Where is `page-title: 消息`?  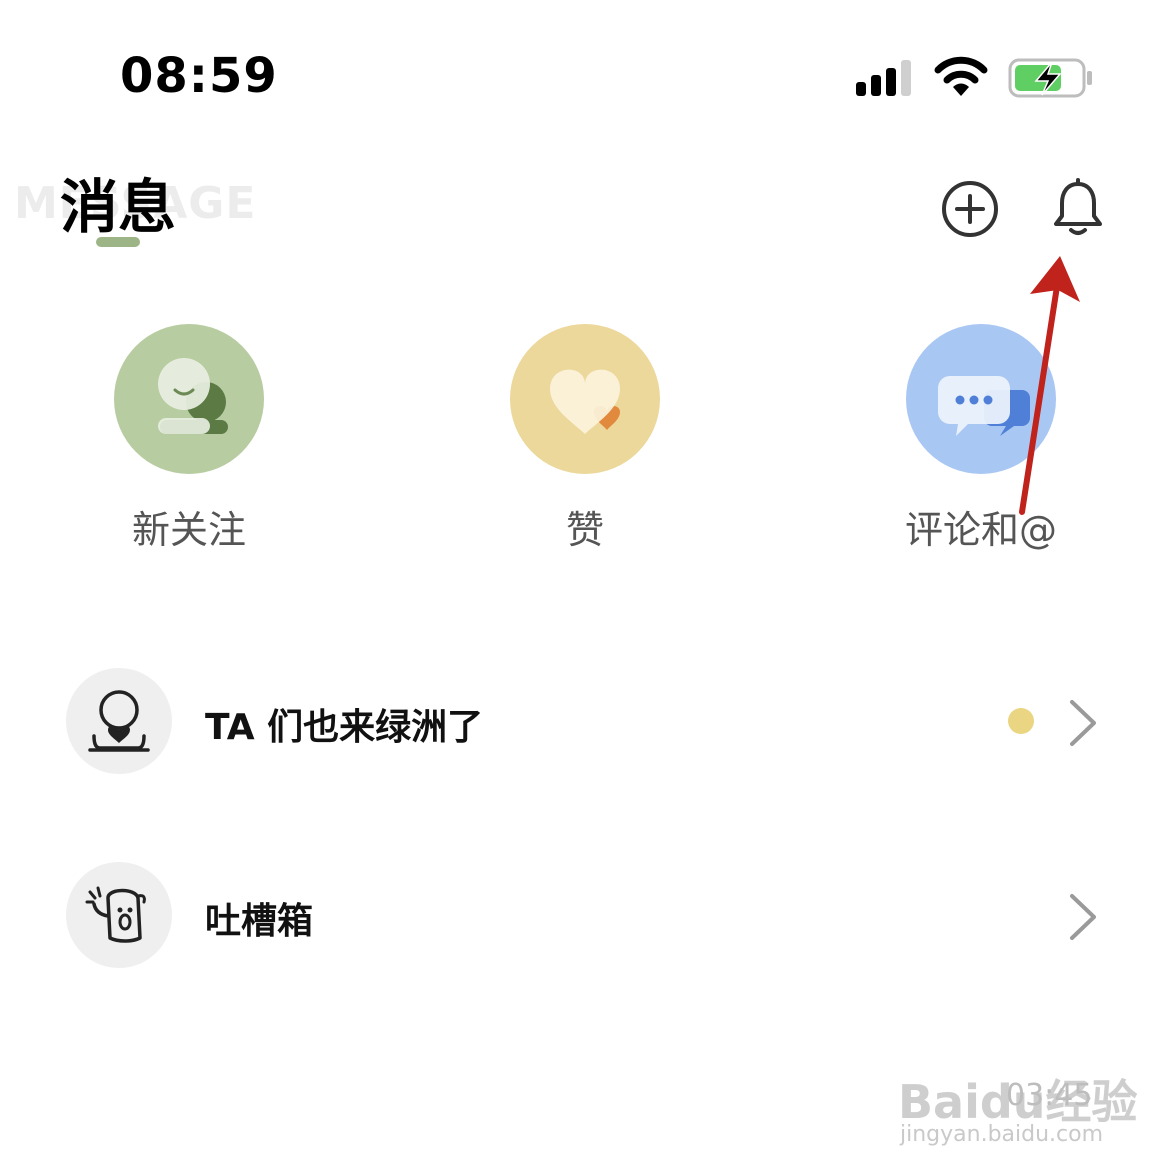
page-title: 消息 is located at coordinates (118, 207).